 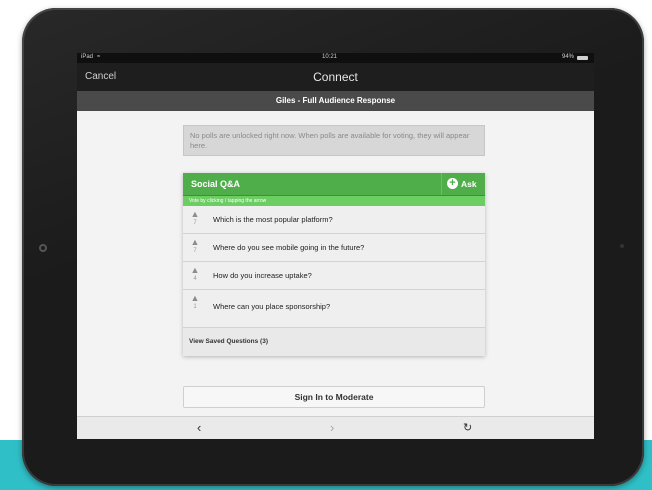 What do you see at coordinates (334, 309) in the screenshot?
I see `question-row: ▲ 1 Where can you place sponsorship?` at bounding box center [334, 309].